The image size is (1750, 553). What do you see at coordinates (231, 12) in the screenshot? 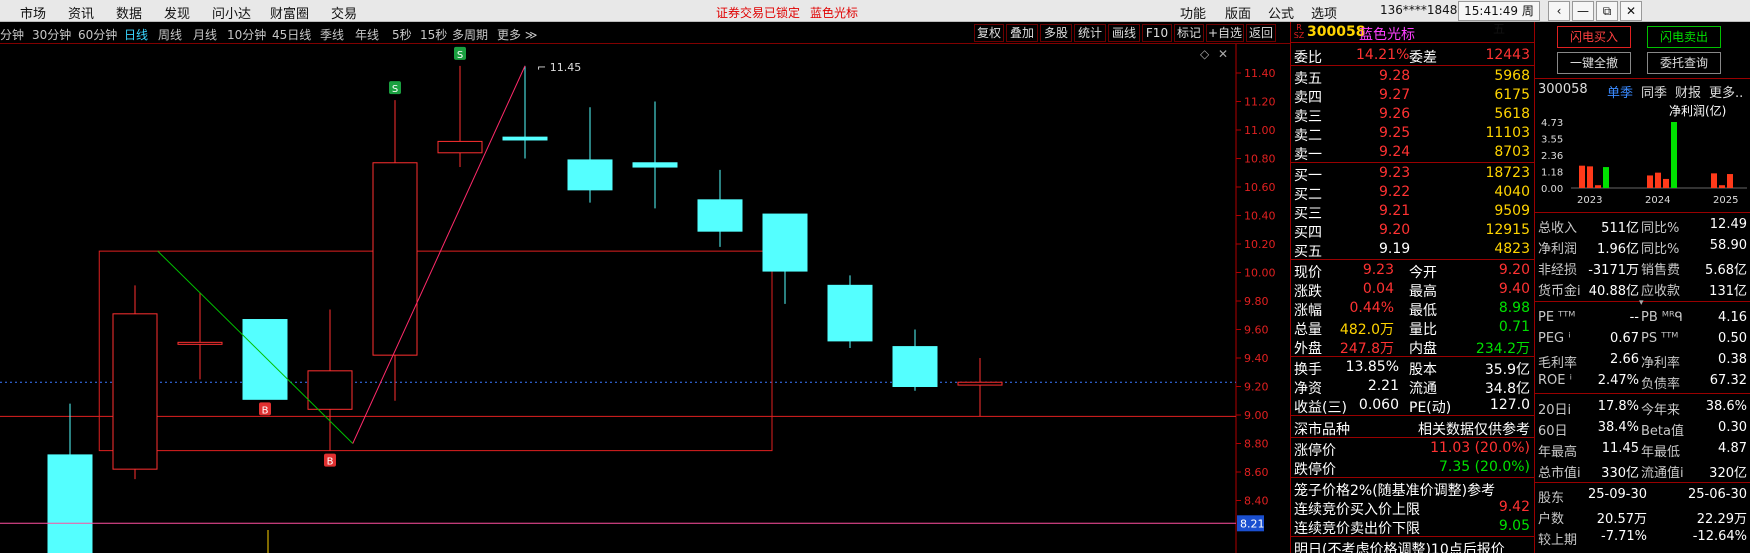
I see `menu-4: 问小达` at bounding box center [231, 12].